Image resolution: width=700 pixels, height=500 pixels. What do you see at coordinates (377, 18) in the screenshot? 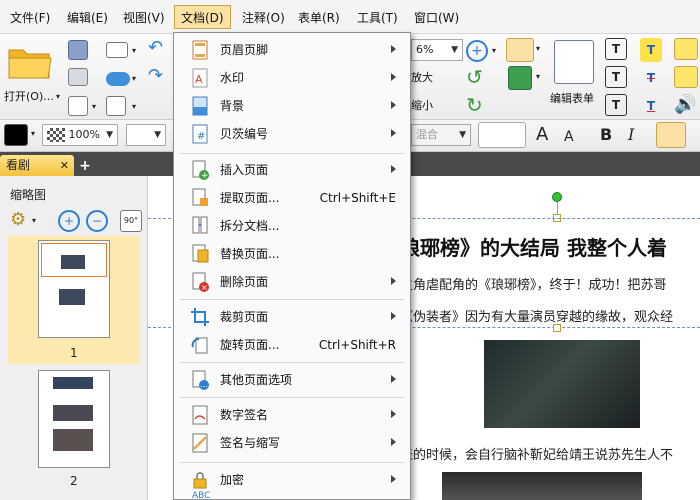
I see `menu-tools: 工具(T)` at bounding box center [377, 18].